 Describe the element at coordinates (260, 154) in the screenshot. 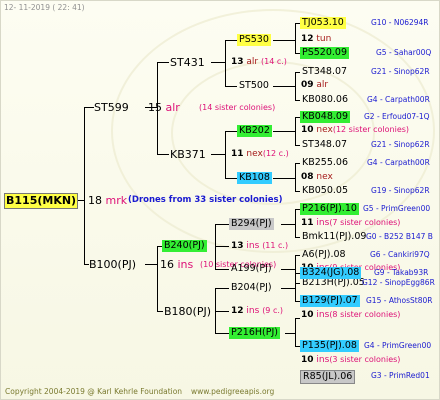

I see `queen-info: 11 nex(12 c.)` at that location.